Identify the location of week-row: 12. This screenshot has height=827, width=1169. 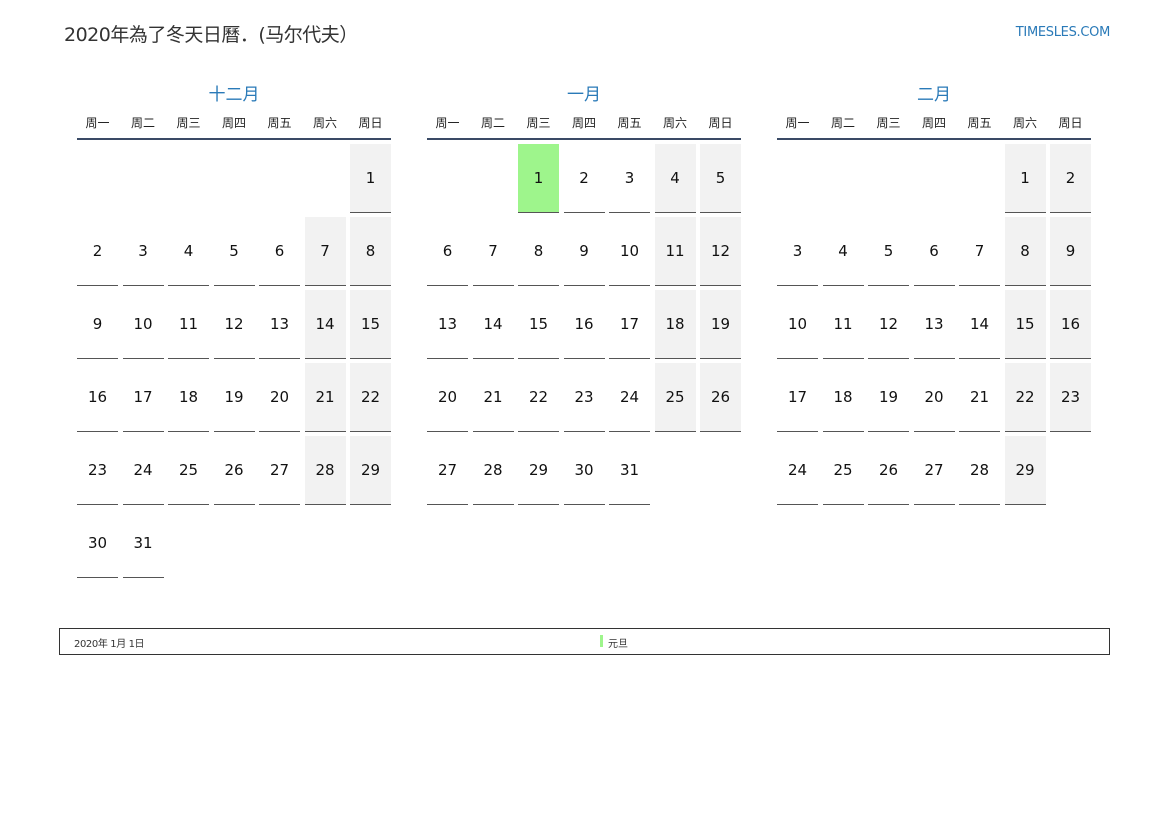
(934, 178).